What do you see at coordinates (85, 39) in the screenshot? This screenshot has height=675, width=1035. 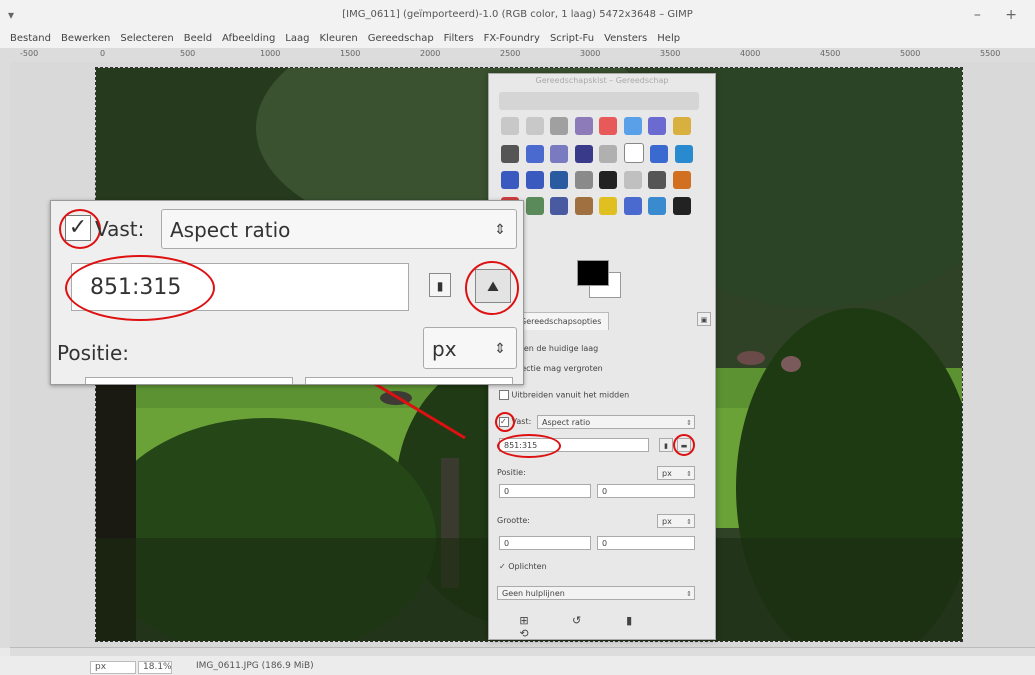 I see `menu-item-bewerken: Bewerken` at bounding box center [85, 39].